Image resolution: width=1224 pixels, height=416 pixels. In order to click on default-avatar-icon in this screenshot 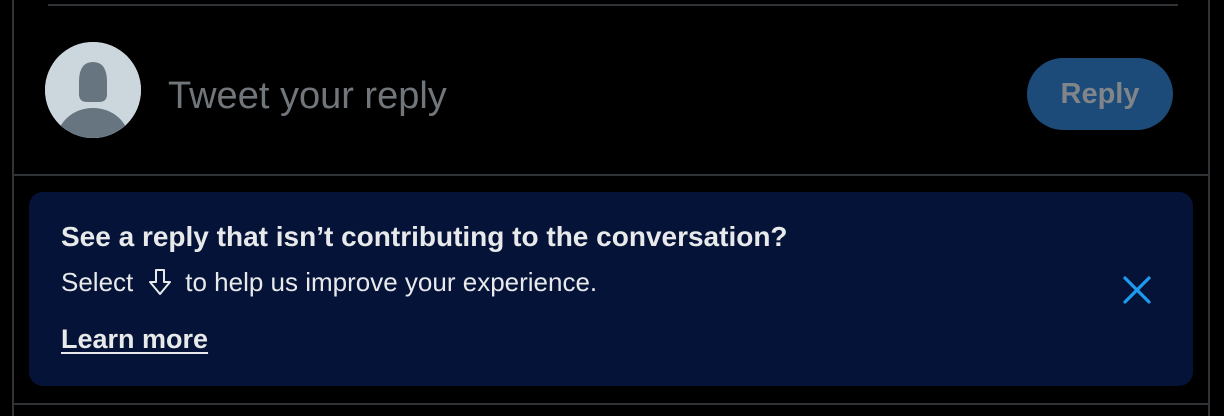, I will do `click(93, 90)`.